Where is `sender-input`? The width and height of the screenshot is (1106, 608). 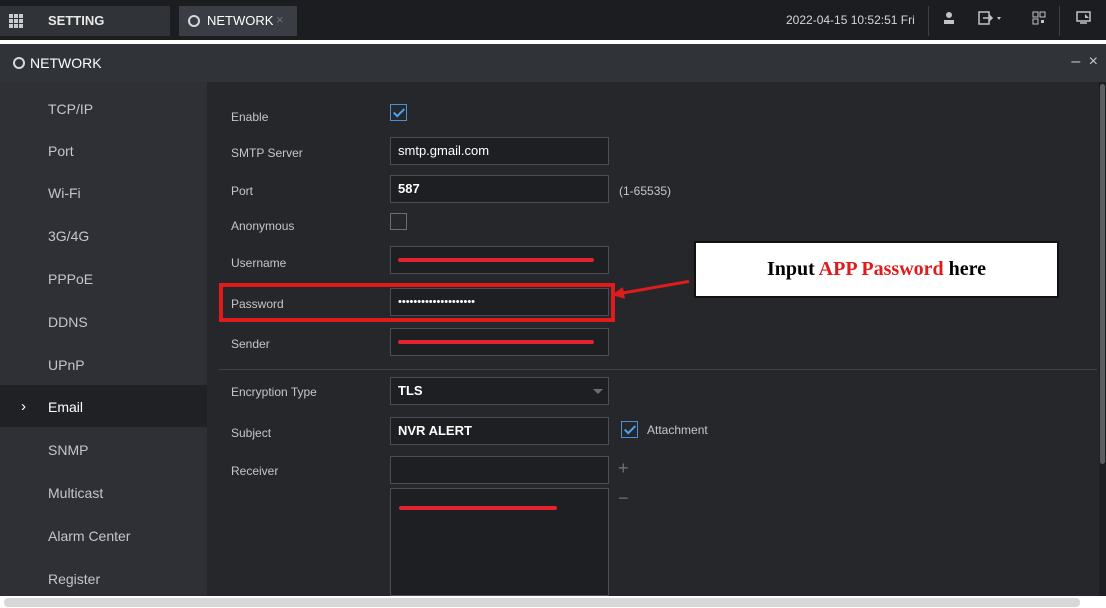
sender-input is located at coordinates (499, 342).